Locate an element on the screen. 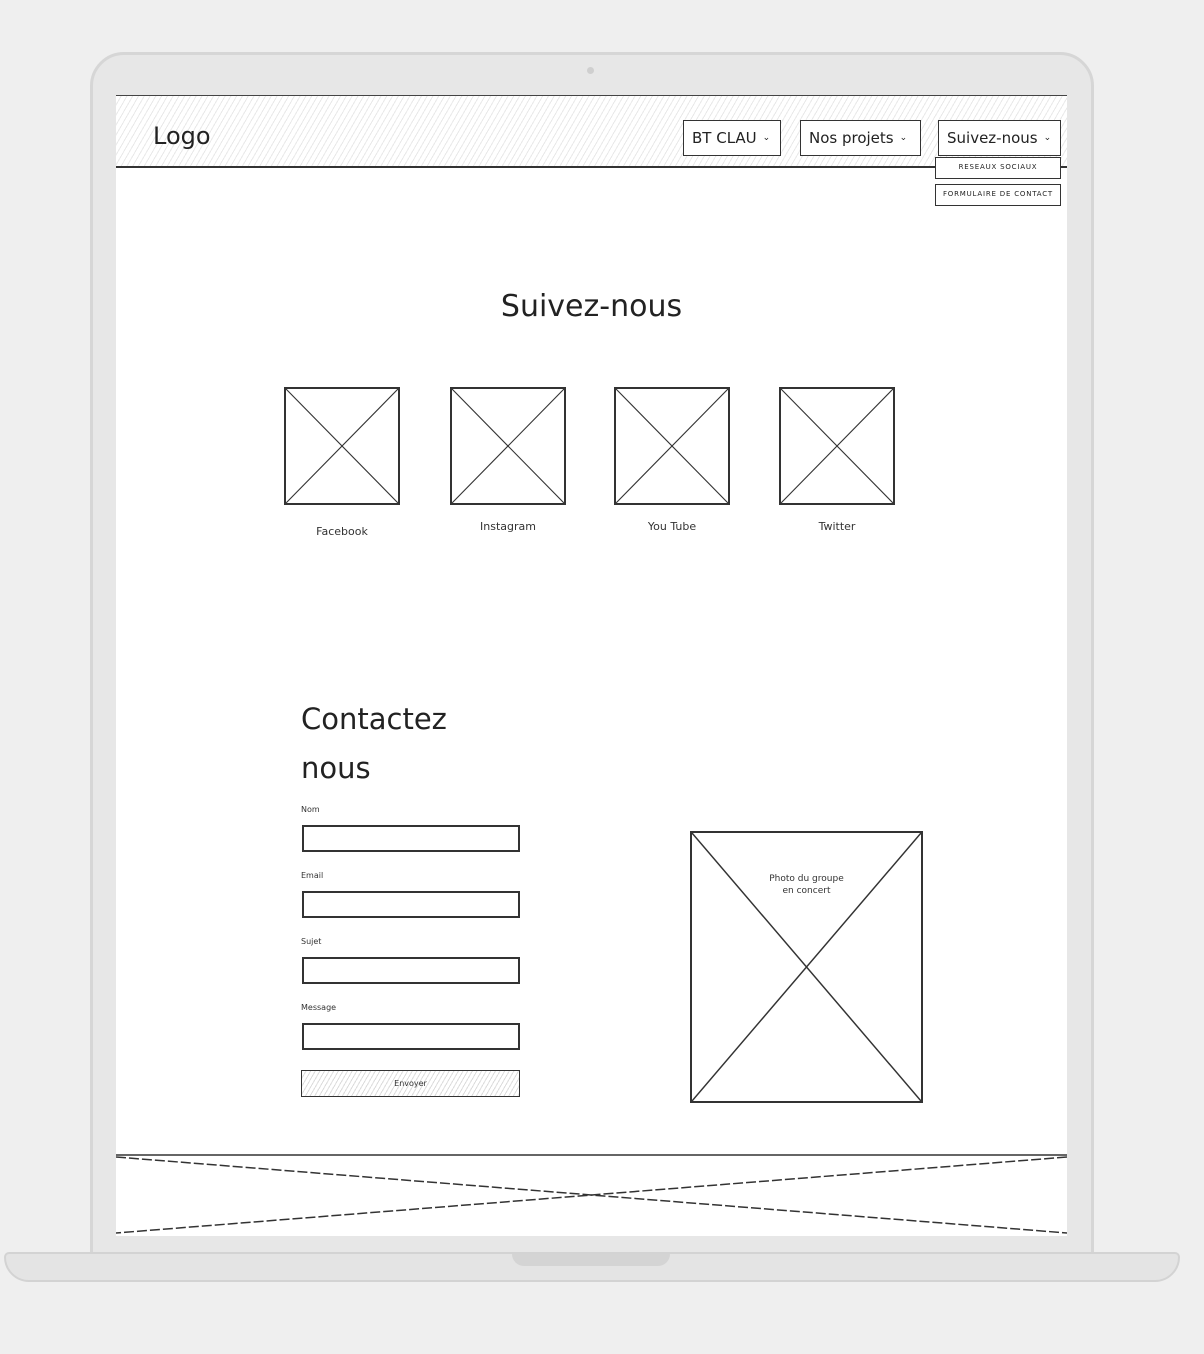  submenu-item-formulaire-contact: FORMULAIRE DE CONTACT is located at coordinates (998, 195).